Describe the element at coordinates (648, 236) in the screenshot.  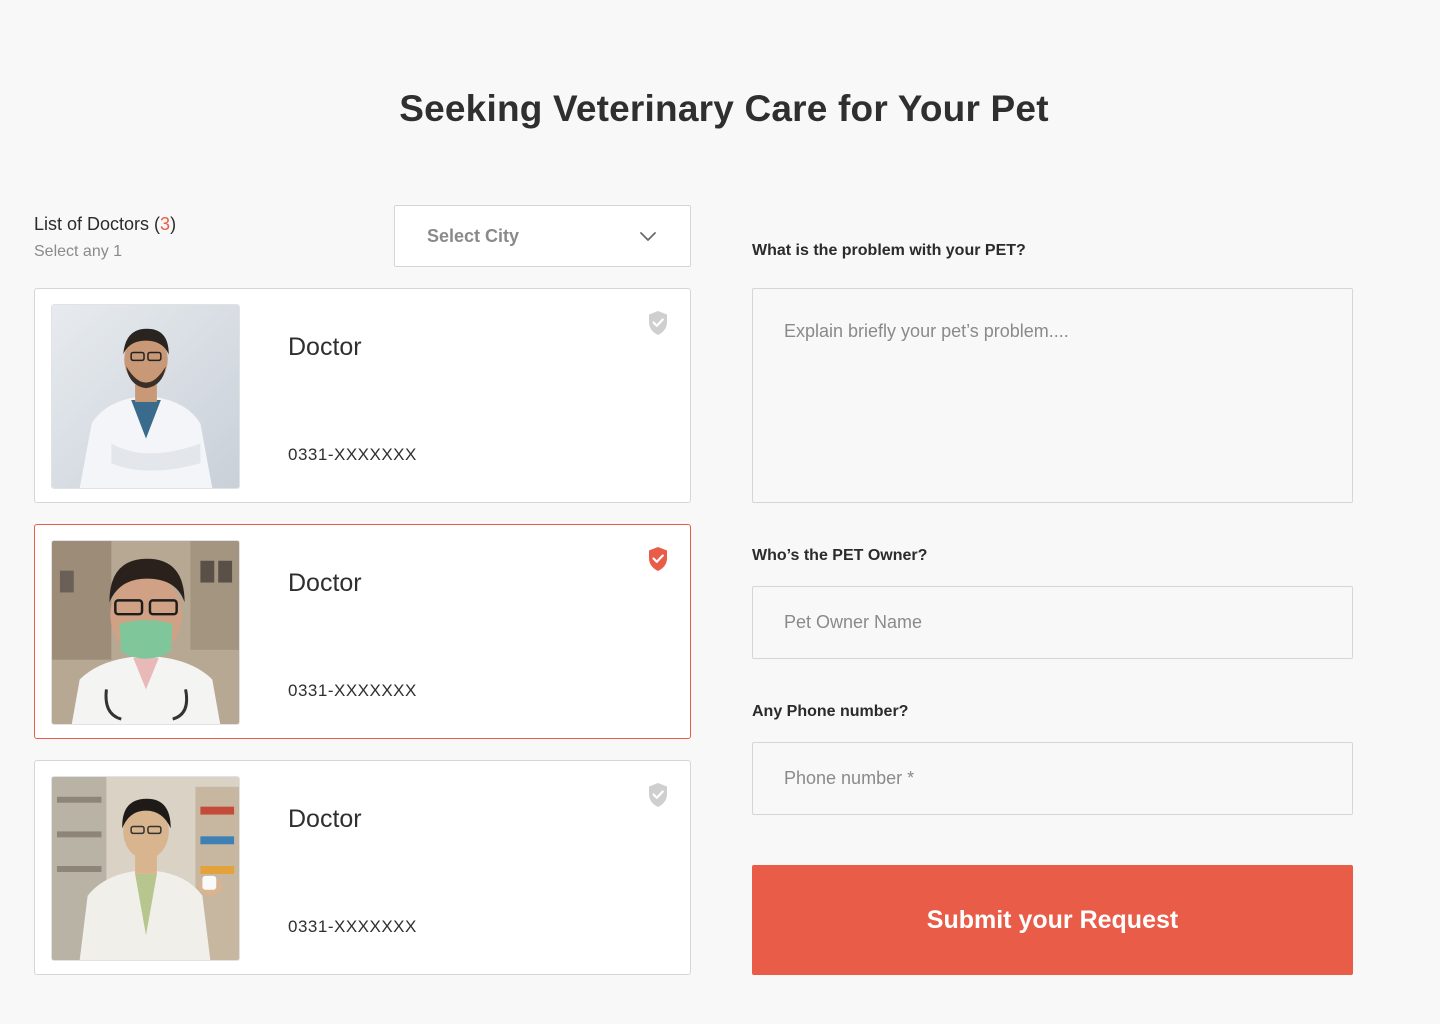
I see `chevron-down-icon` at that location.